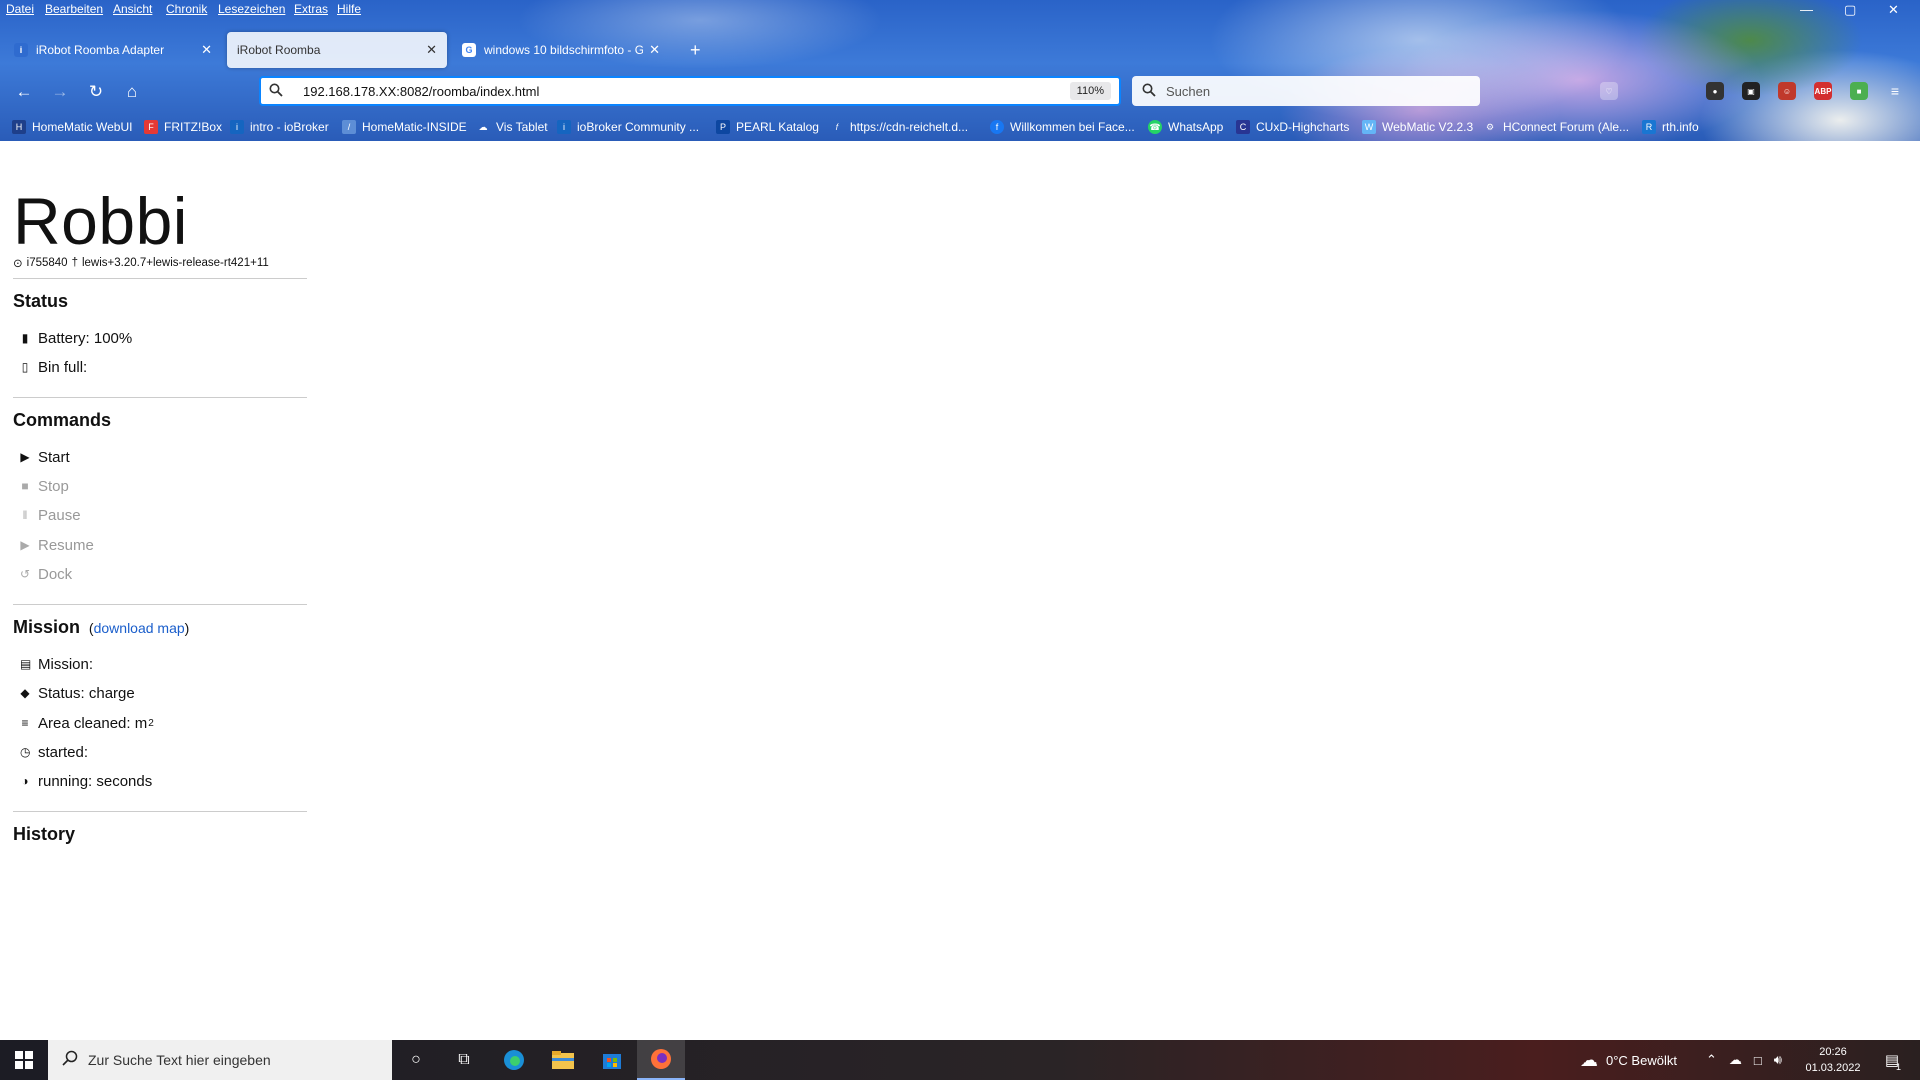  I want to click on maximize-icon: ▢, so click(1850, 10).